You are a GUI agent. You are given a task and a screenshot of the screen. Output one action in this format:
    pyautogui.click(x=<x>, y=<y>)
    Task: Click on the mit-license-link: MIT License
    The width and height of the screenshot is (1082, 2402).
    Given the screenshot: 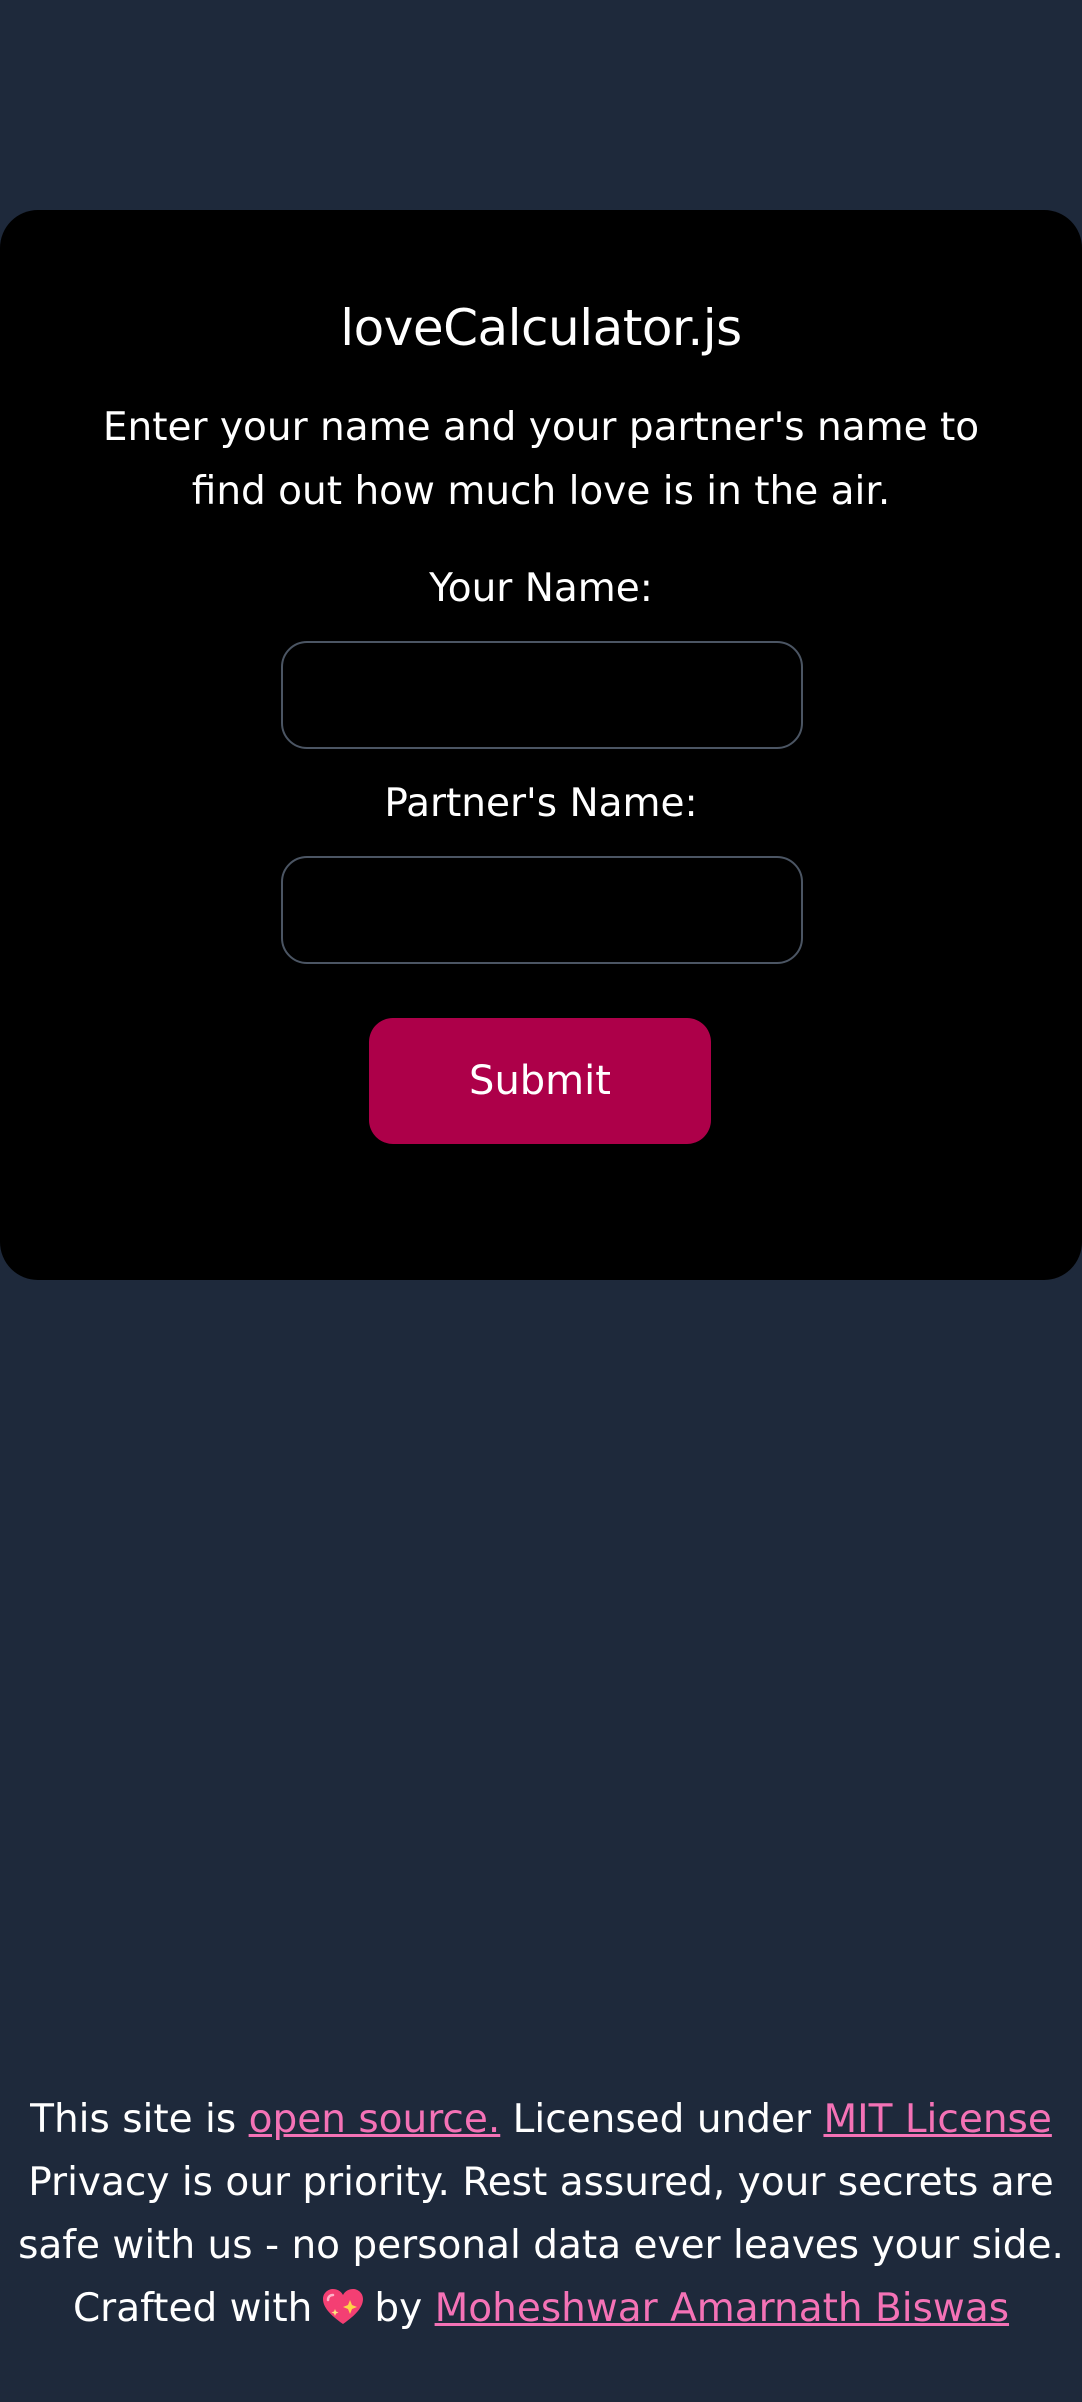 What is the action you would take?
    pyautogui.click(x=937, y=2119)
    